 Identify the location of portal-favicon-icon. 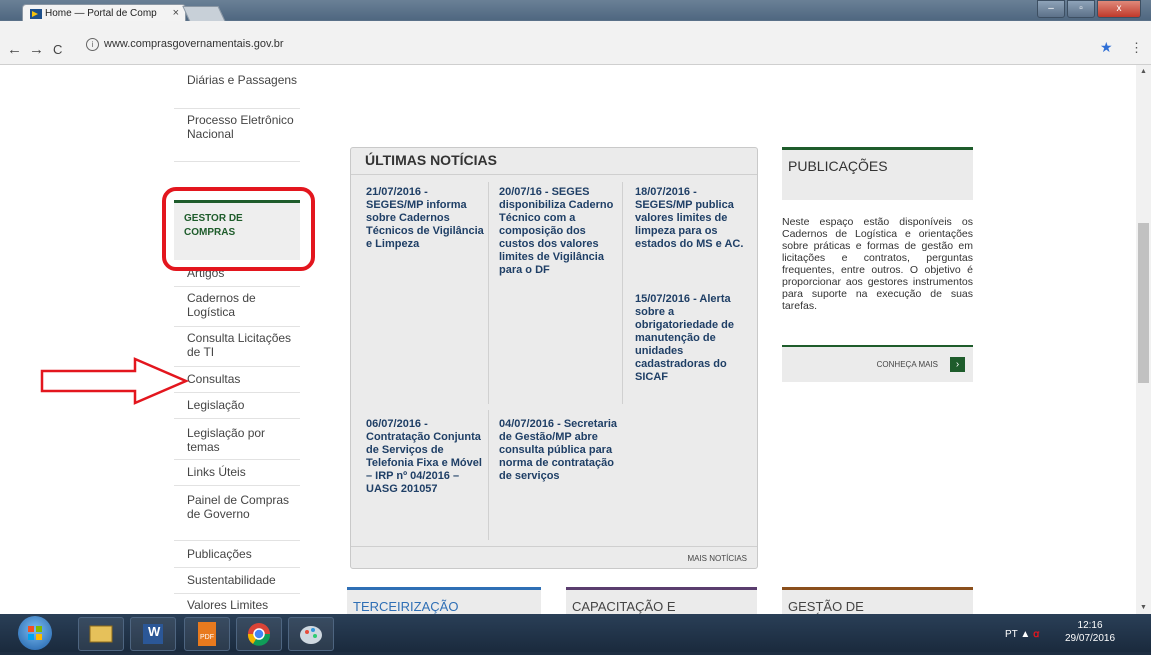
(36, 14).